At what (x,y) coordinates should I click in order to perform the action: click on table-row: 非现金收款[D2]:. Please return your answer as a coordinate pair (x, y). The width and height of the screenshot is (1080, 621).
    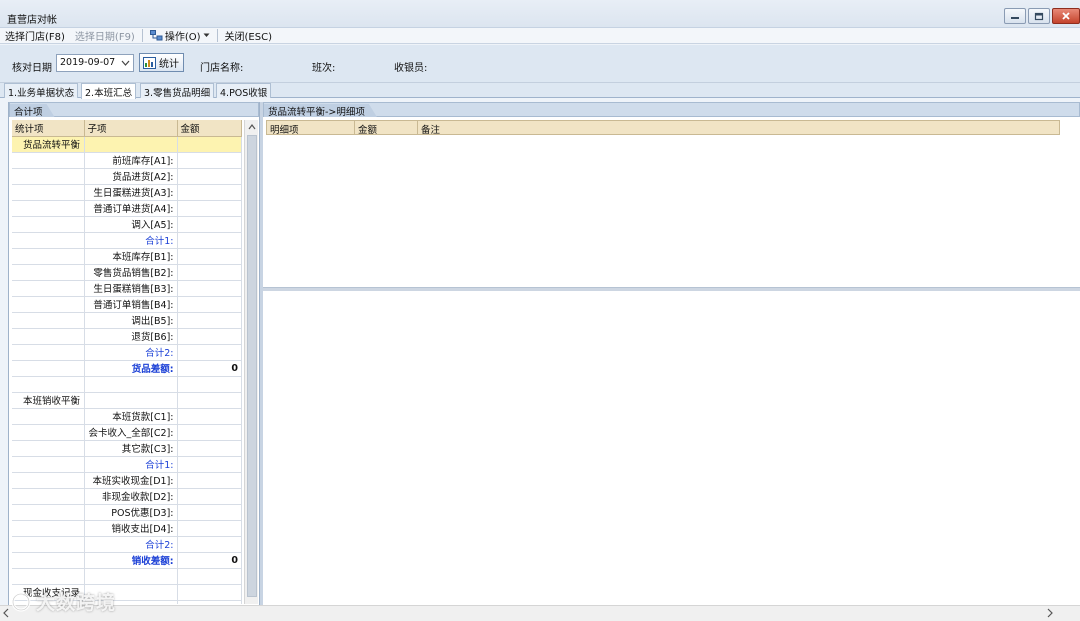
    Looking at the image, I should click on (127, 496).